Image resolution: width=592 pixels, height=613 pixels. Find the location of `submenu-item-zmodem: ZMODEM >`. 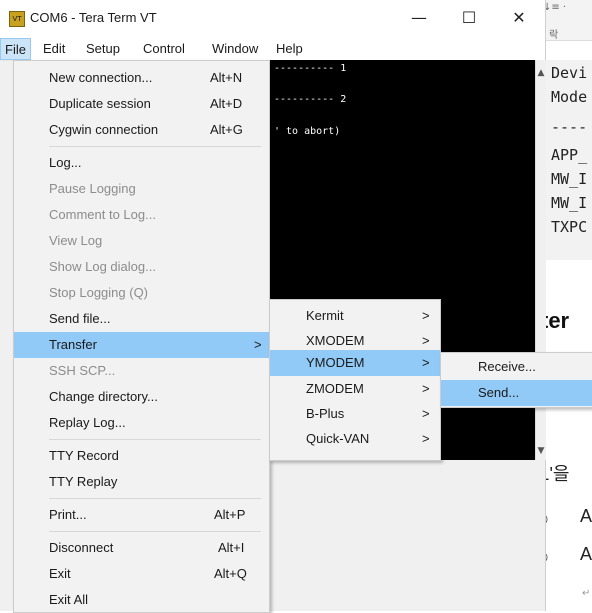

submenu-item-zmodem: ZMODEM > is located at coordinates (355, 389).